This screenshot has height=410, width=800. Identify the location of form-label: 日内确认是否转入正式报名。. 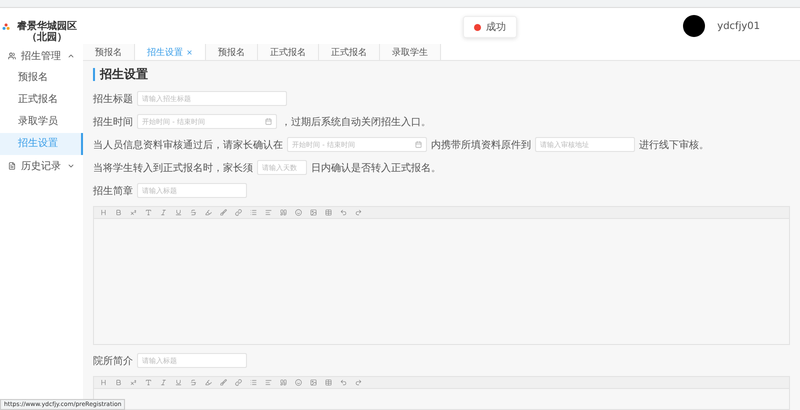
(376, 168).